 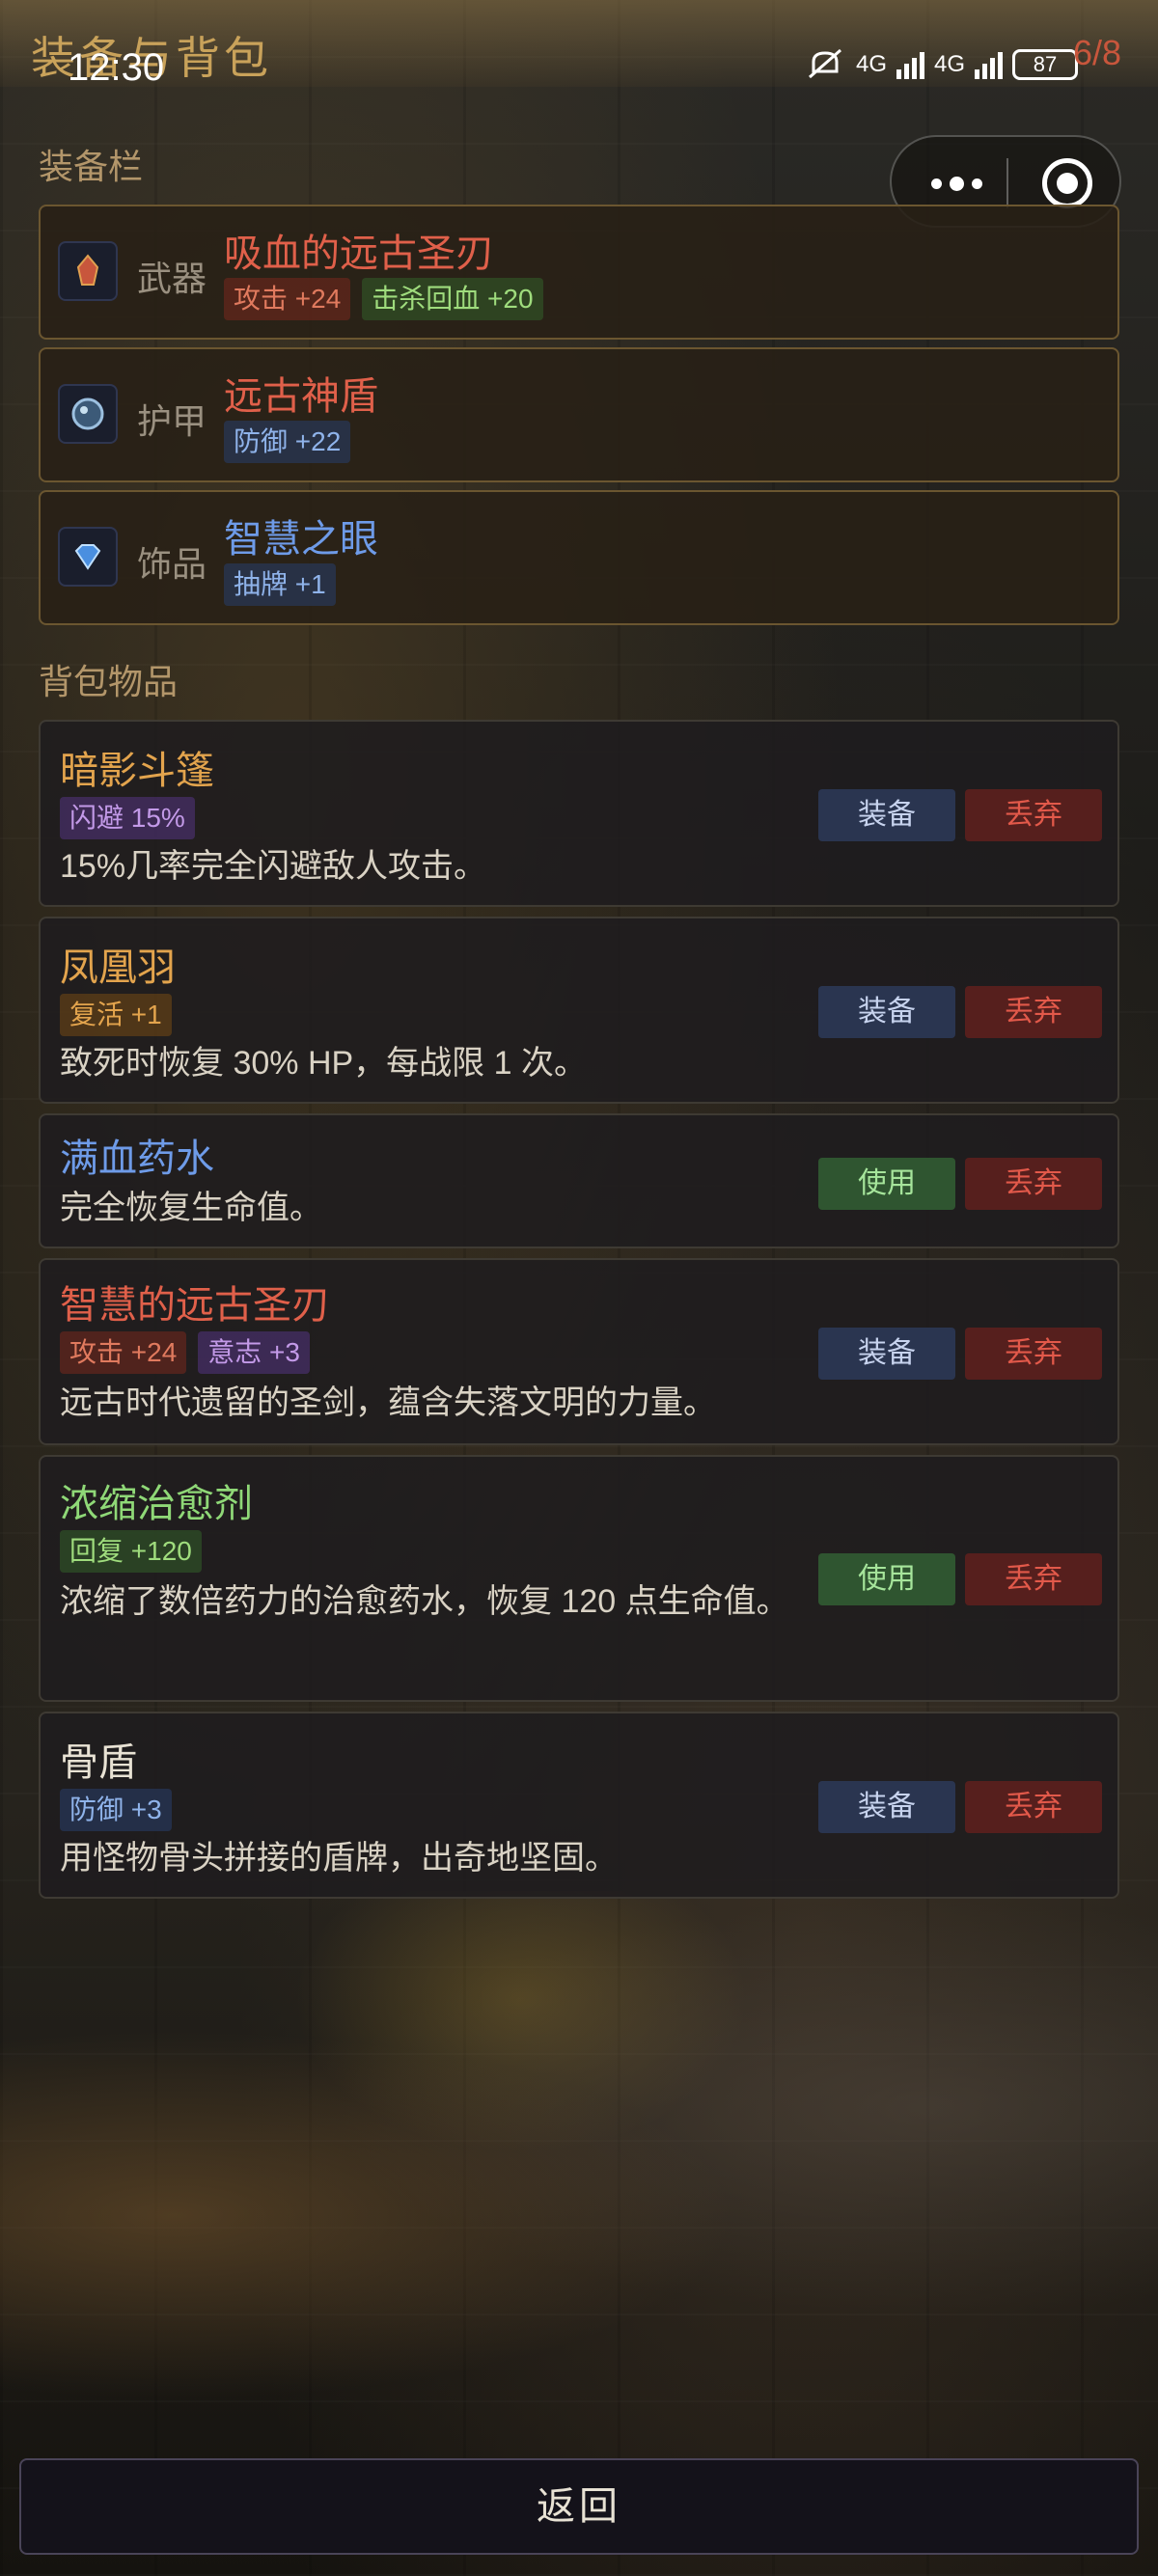 I want to click on equipped-item-name: 智慧之眼, so click(x=301, y=540).